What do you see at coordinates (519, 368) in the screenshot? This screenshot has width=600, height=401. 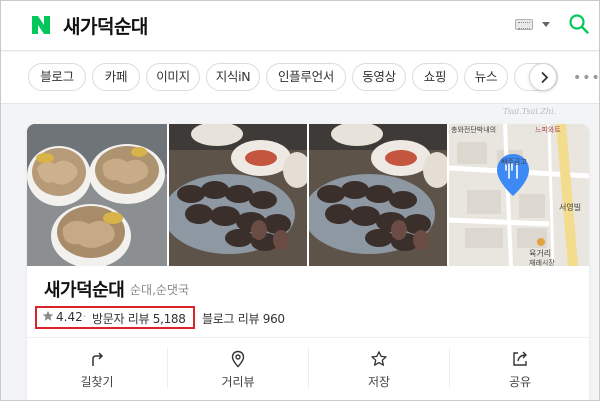 I see `share-button: 공유` at bounding box center [519, 368].